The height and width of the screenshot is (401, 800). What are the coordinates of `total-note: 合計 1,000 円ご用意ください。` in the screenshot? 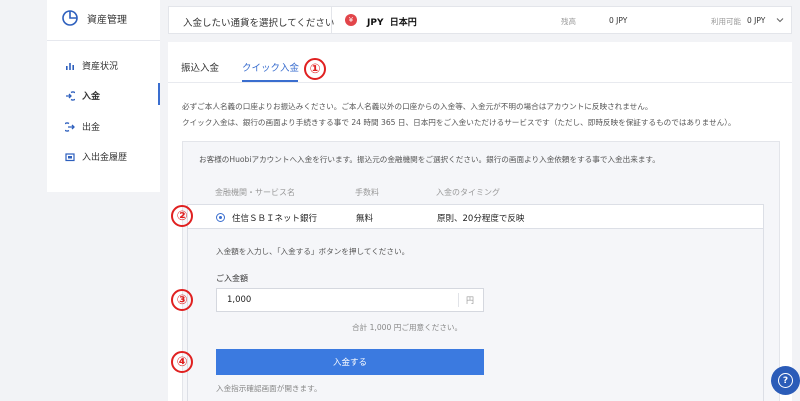 It's located at (407, 327).